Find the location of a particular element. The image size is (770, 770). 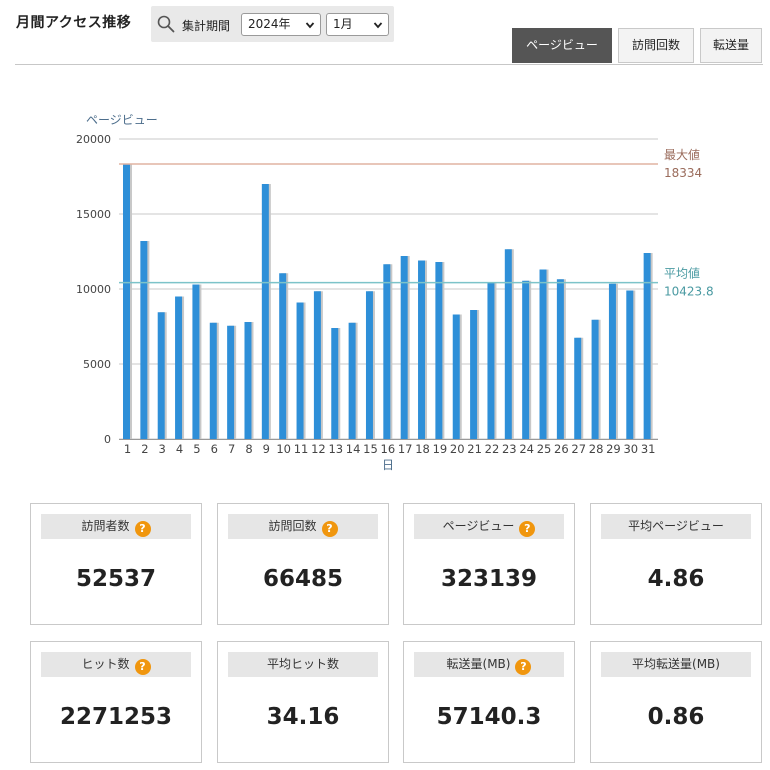

max-label: 最大値 is located at coordinates (682, 154).